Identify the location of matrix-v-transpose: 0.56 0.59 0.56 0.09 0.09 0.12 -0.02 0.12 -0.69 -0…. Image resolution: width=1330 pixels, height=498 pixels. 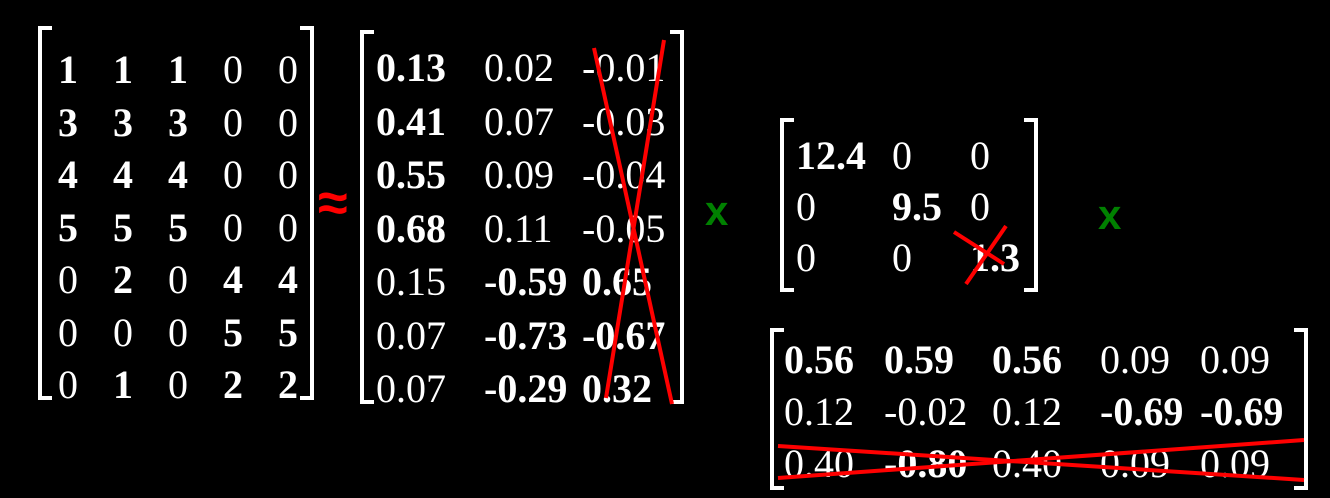
(1039, 409).